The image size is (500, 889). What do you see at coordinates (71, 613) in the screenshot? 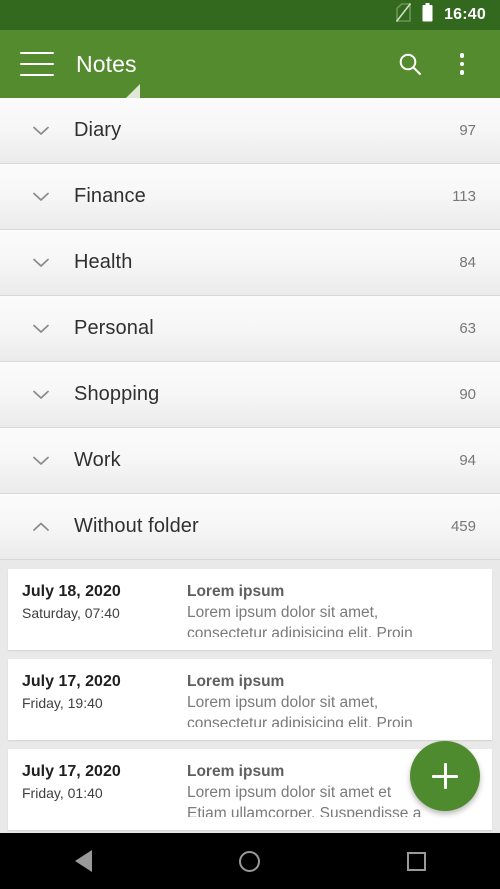
I see `note-day-time: Saturday, 07:40` at bounding box center [71, 613].